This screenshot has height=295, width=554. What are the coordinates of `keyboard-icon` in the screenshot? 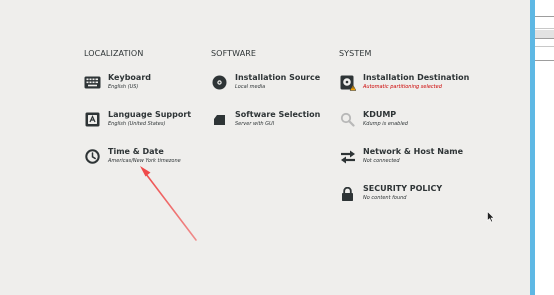 It's located at (92, 82).